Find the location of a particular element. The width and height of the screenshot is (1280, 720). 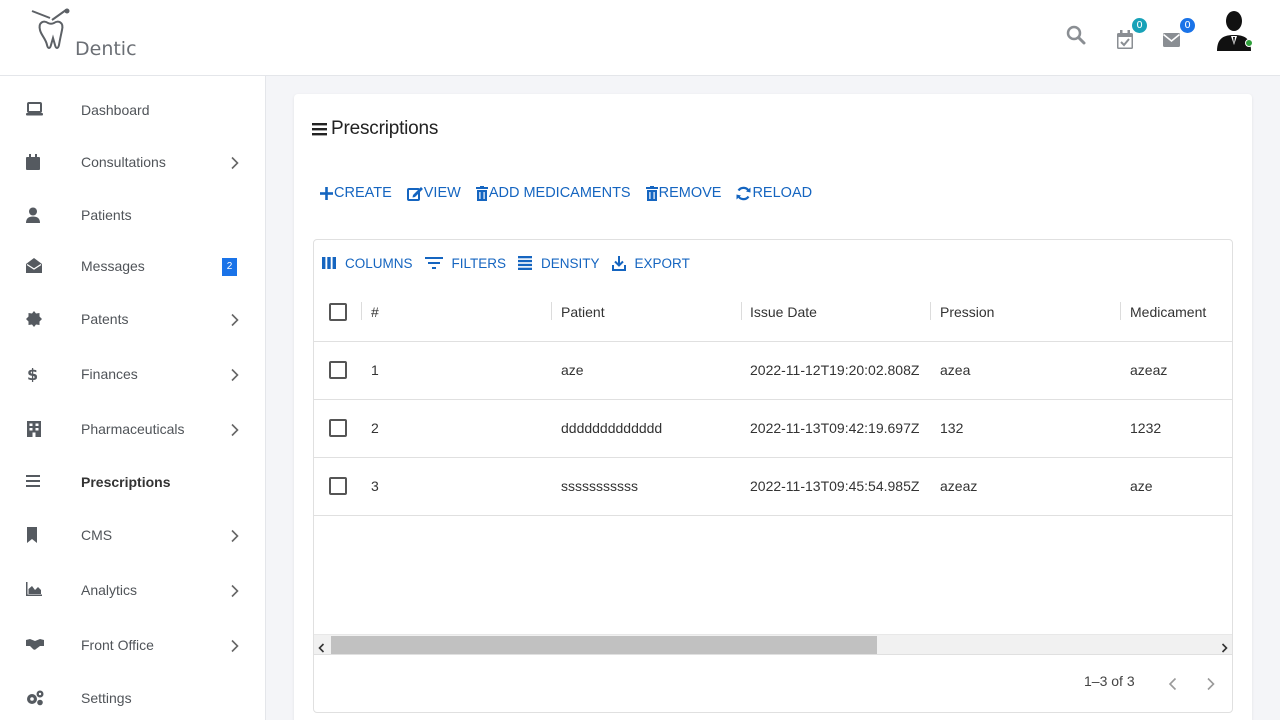

cell-id: 3 is located at coordinates (375, 486).